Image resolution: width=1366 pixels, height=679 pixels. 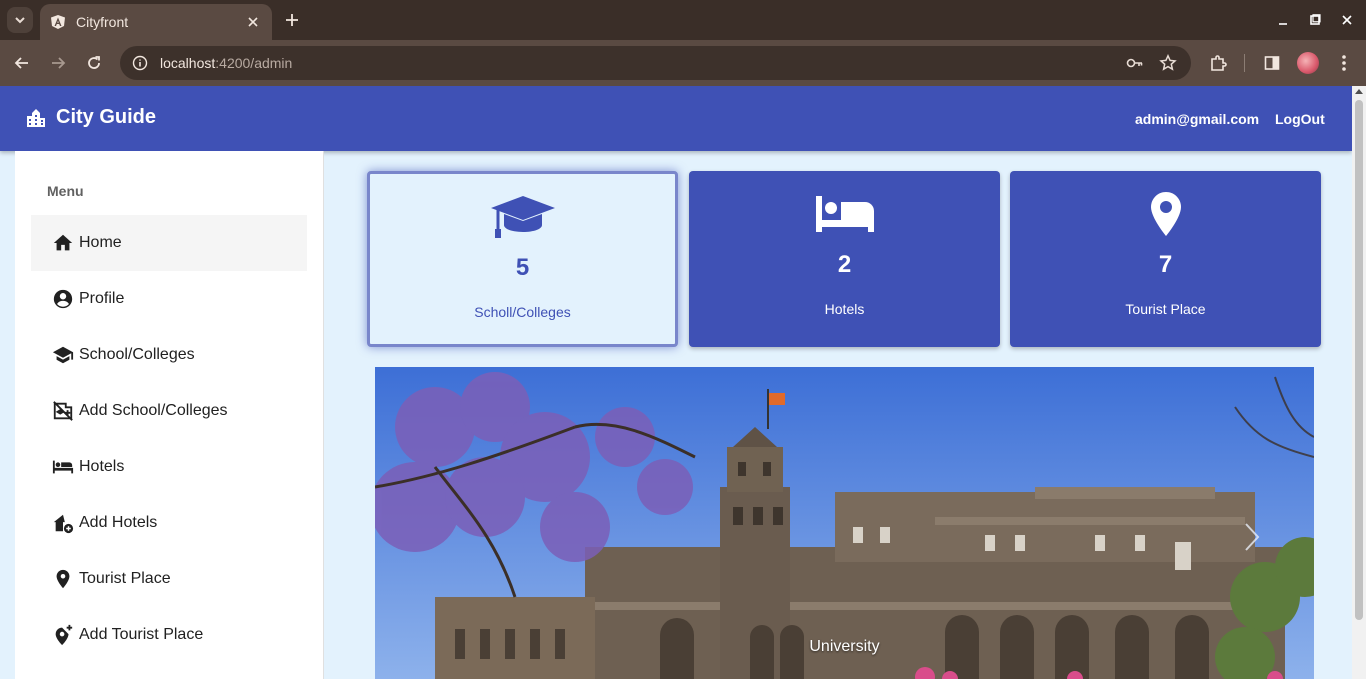 I want to click on card-count: 5, so click(x=522, y=267).